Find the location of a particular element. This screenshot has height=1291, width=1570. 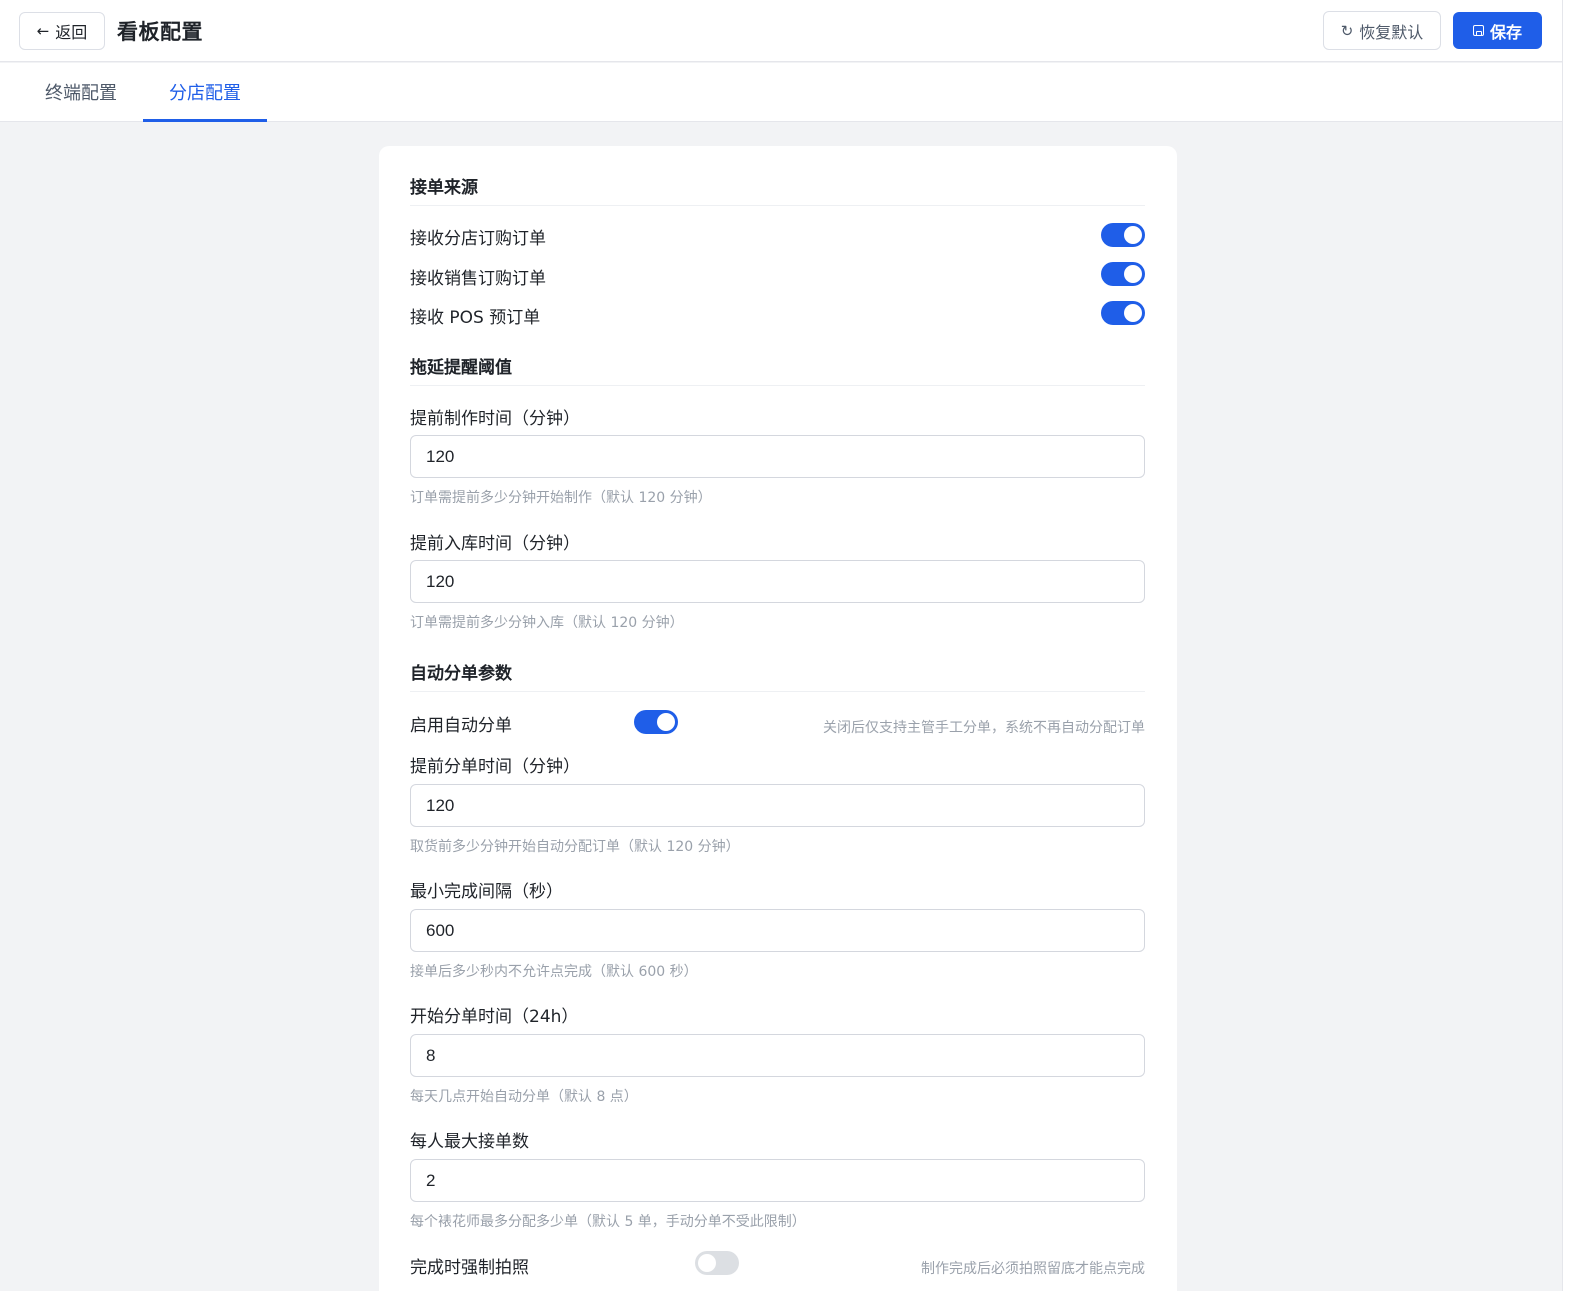

label-start-assign-hour: 开始分单时间（24h） is located at coordinates (494, 1017).